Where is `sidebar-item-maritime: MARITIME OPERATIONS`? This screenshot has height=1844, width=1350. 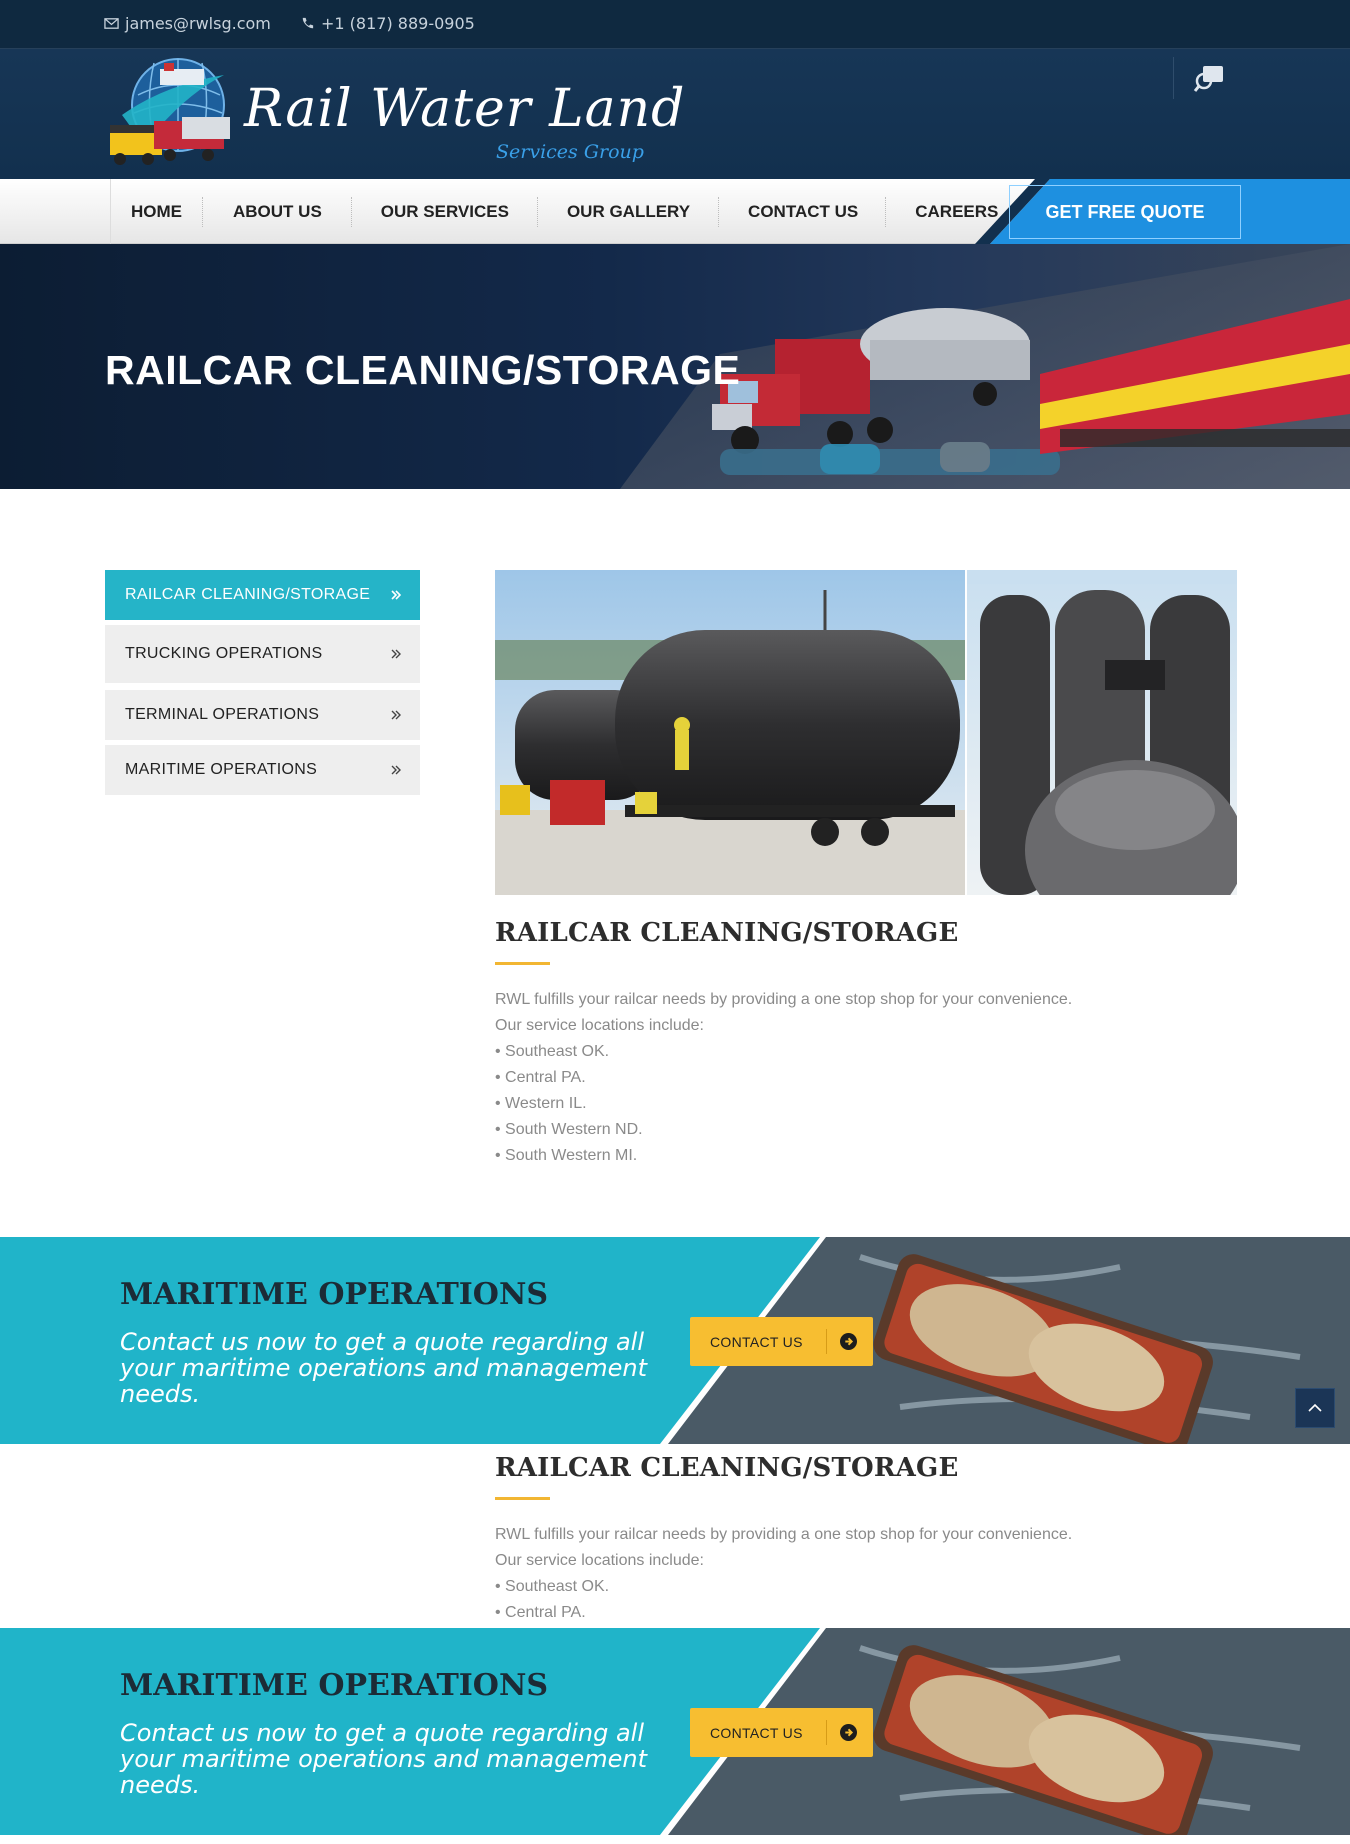 sidebar-item-maritime: MARITIME OPERATIONS is located at coordinates (262, 770).